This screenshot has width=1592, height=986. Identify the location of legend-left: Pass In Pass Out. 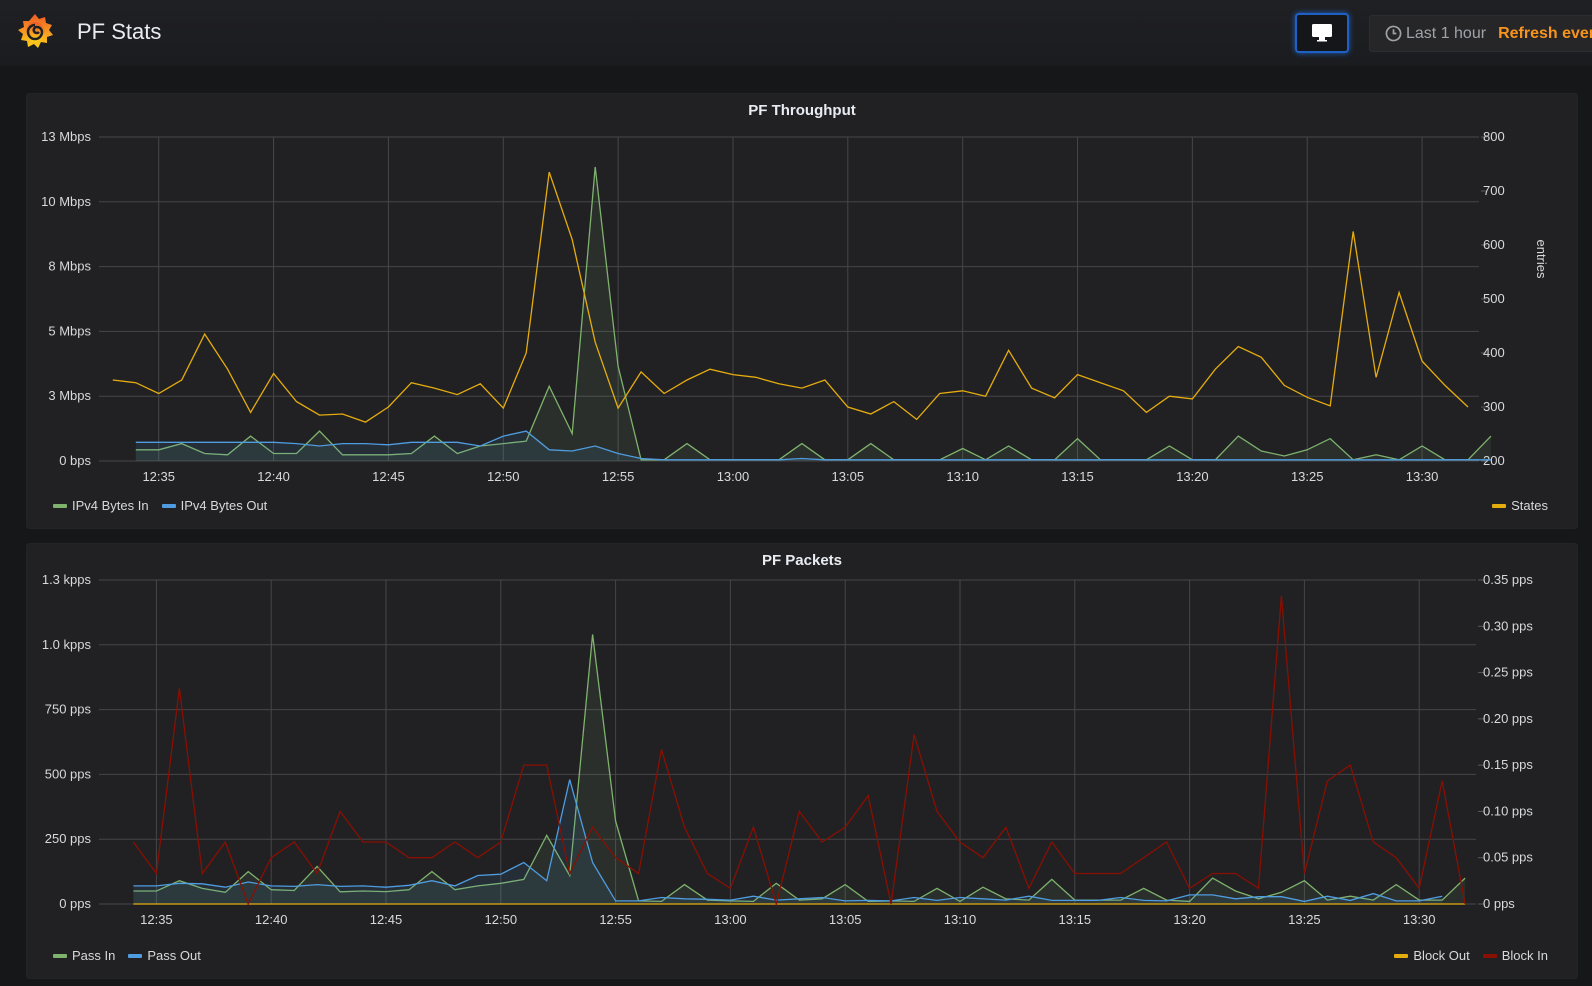
(133, 955).